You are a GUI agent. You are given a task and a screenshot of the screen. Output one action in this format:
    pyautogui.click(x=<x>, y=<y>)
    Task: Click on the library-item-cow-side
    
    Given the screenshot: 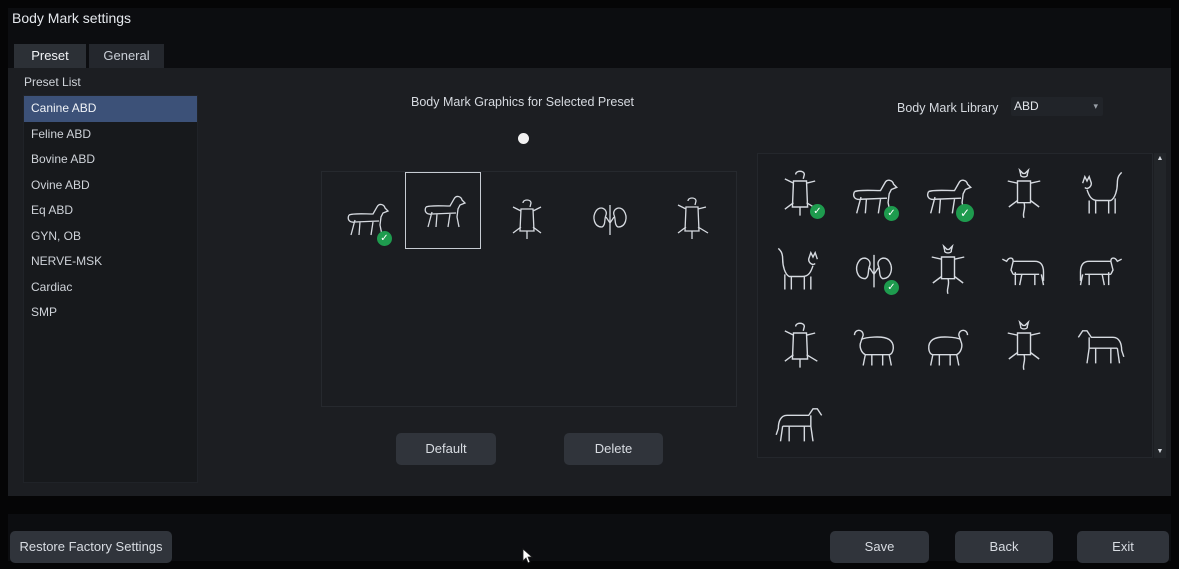 What is the action you would take?
    pyautogui.click(x=1026, y=272)
    